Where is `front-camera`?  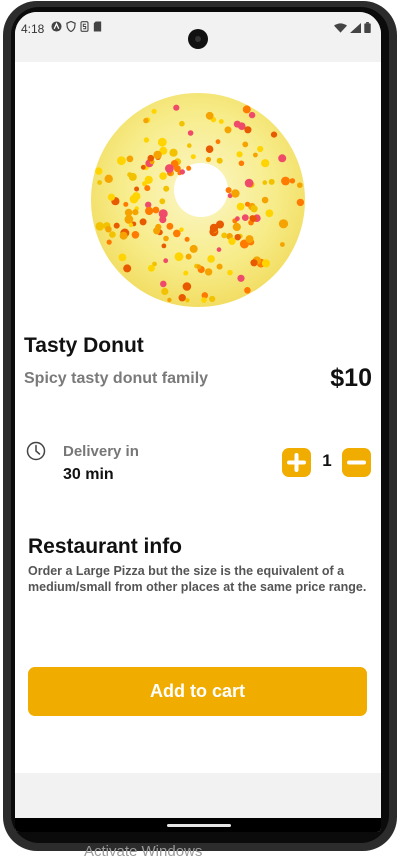
front-camera is located at coordinates (198, 39).